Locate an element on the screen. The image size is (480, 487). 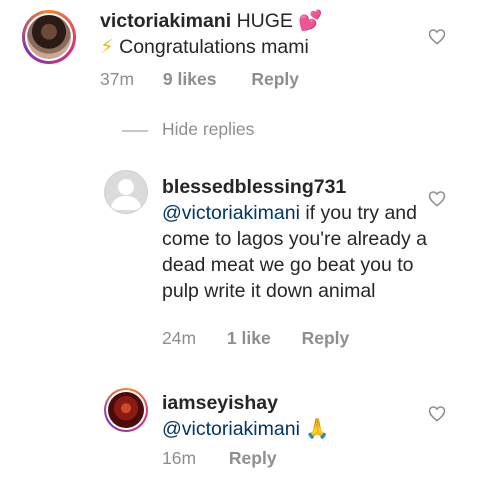
likes-count: 9 likes is located at coordinates (190, 79).